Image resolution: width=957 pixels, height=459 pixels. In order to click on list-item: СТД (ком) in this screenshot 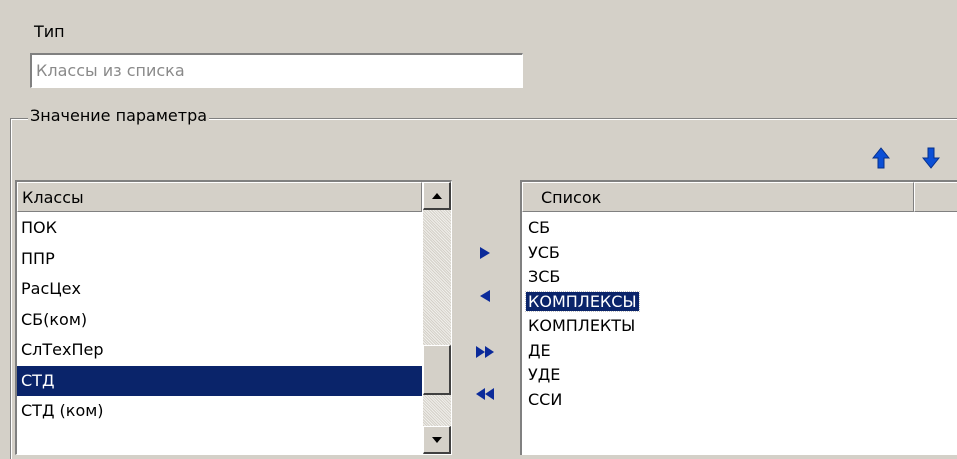, I will do `click(219, 411)`.